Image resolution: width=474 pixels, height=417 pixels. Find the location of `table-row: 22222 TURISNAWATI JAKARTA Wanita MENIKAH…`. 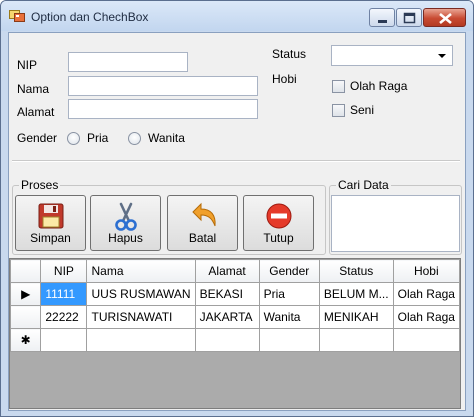

table-row: 22222 TURISNAWATI JAKARTA Wanita MENIKAH… is located at coordinates (235, 317).